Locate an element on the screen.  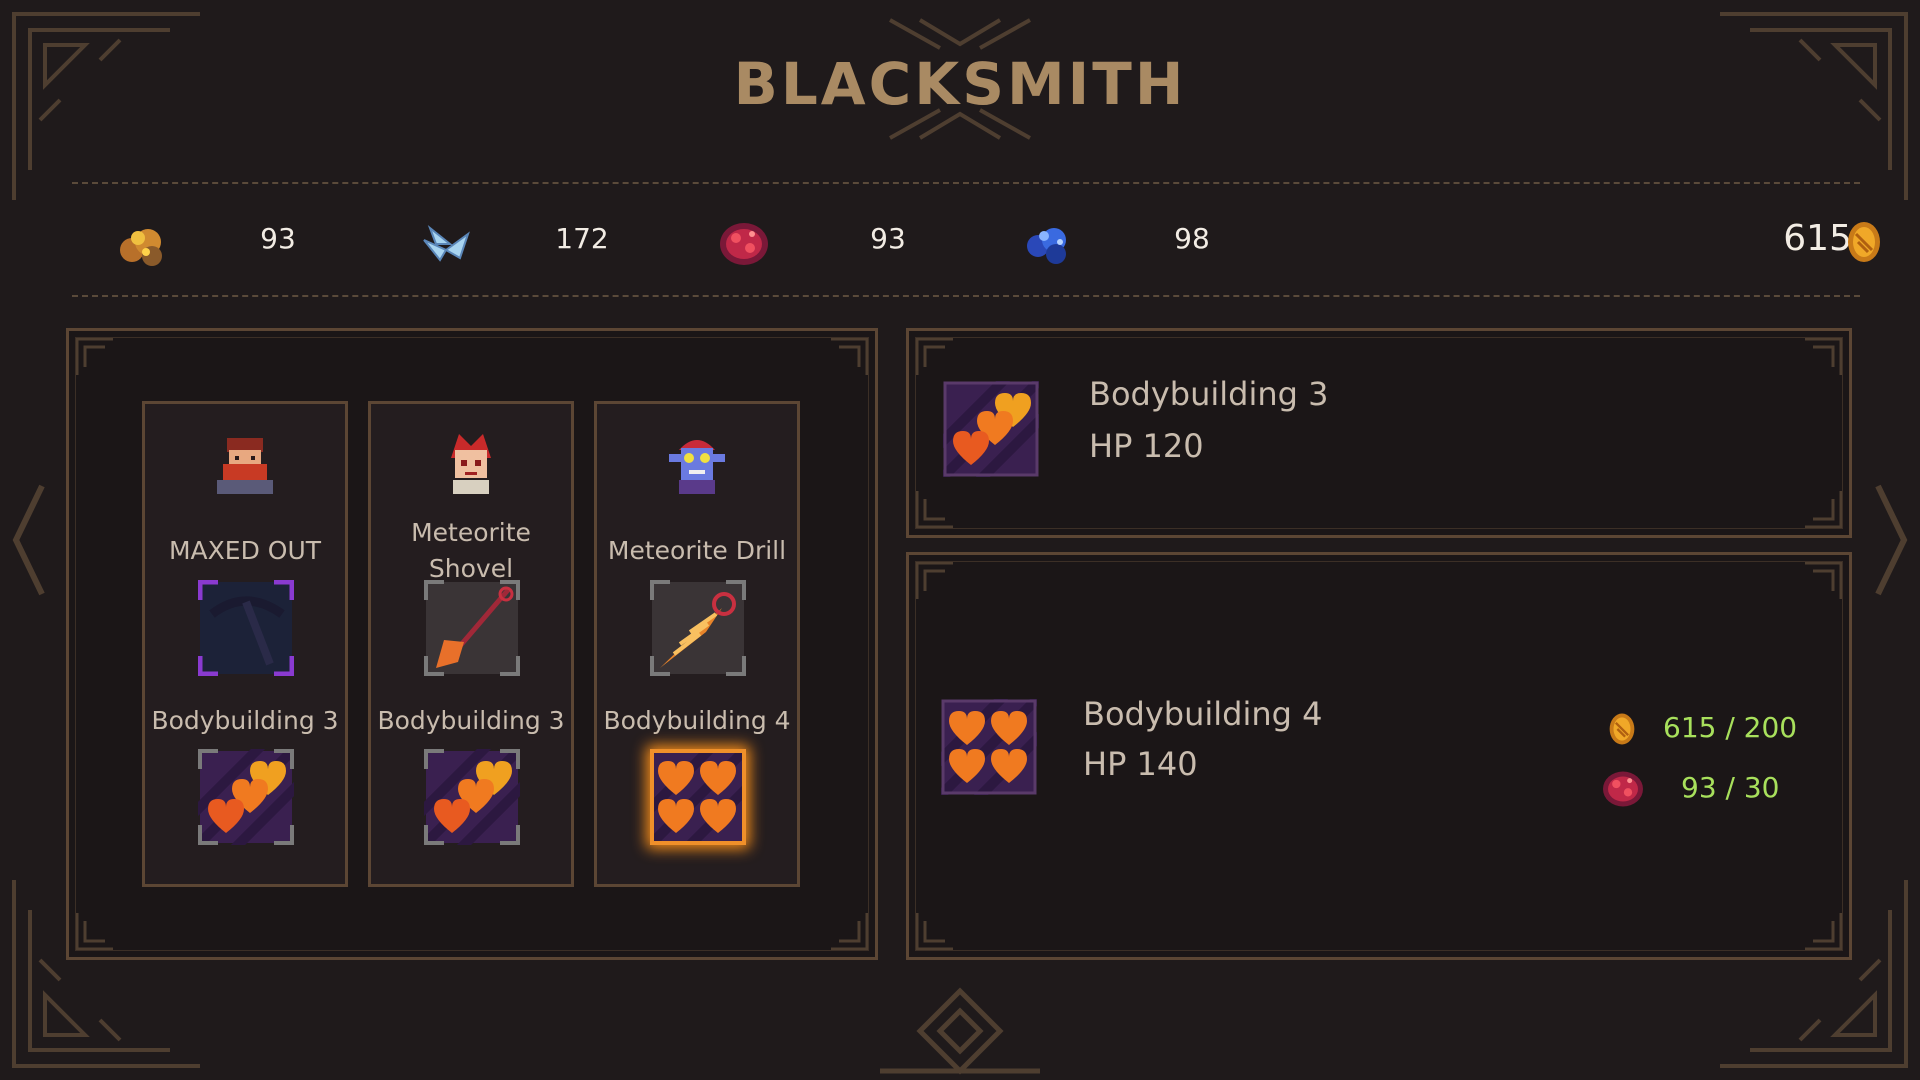
upgrade-column-elf: Meteorite Shovel Bodybuilding 3 is located at coordinates (471, 644).